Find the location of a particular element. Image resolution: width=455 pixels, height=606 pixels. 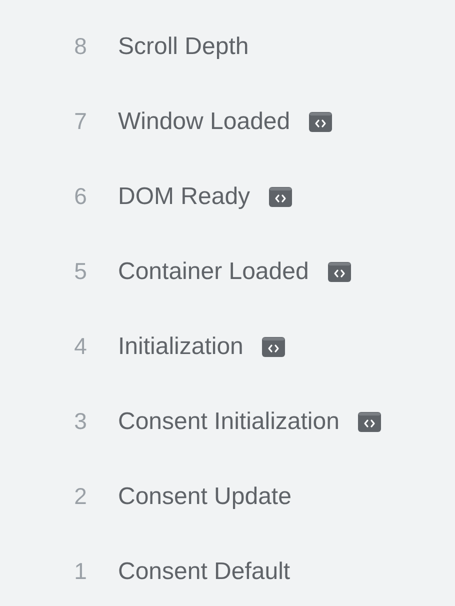

trigger-name: Window Loaded is located at coordinates (204, 122).